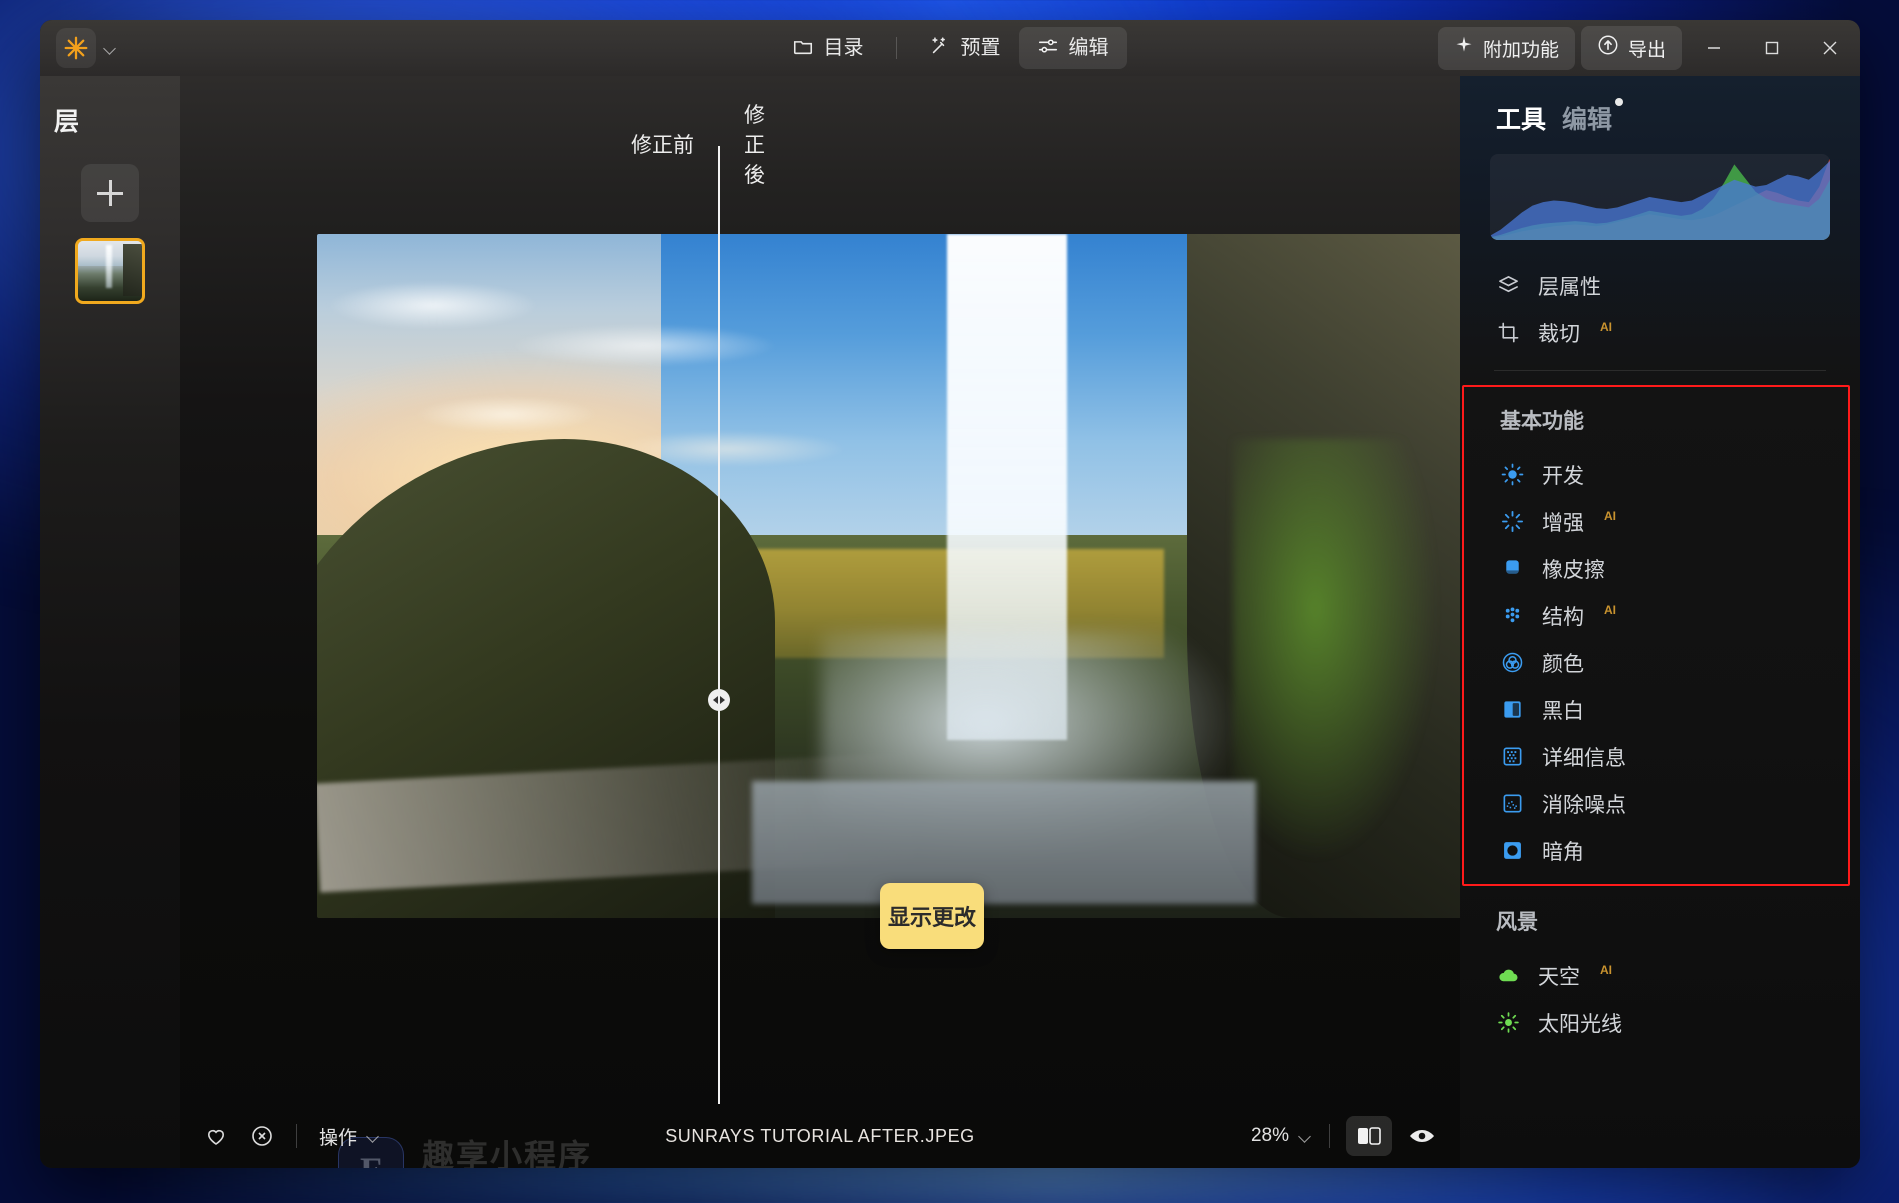 This screenshot has width=1899, height=1203. Describe the element at coordinates (1512, 616) in the screenshot. I see `dots-grid-icon` at that location.